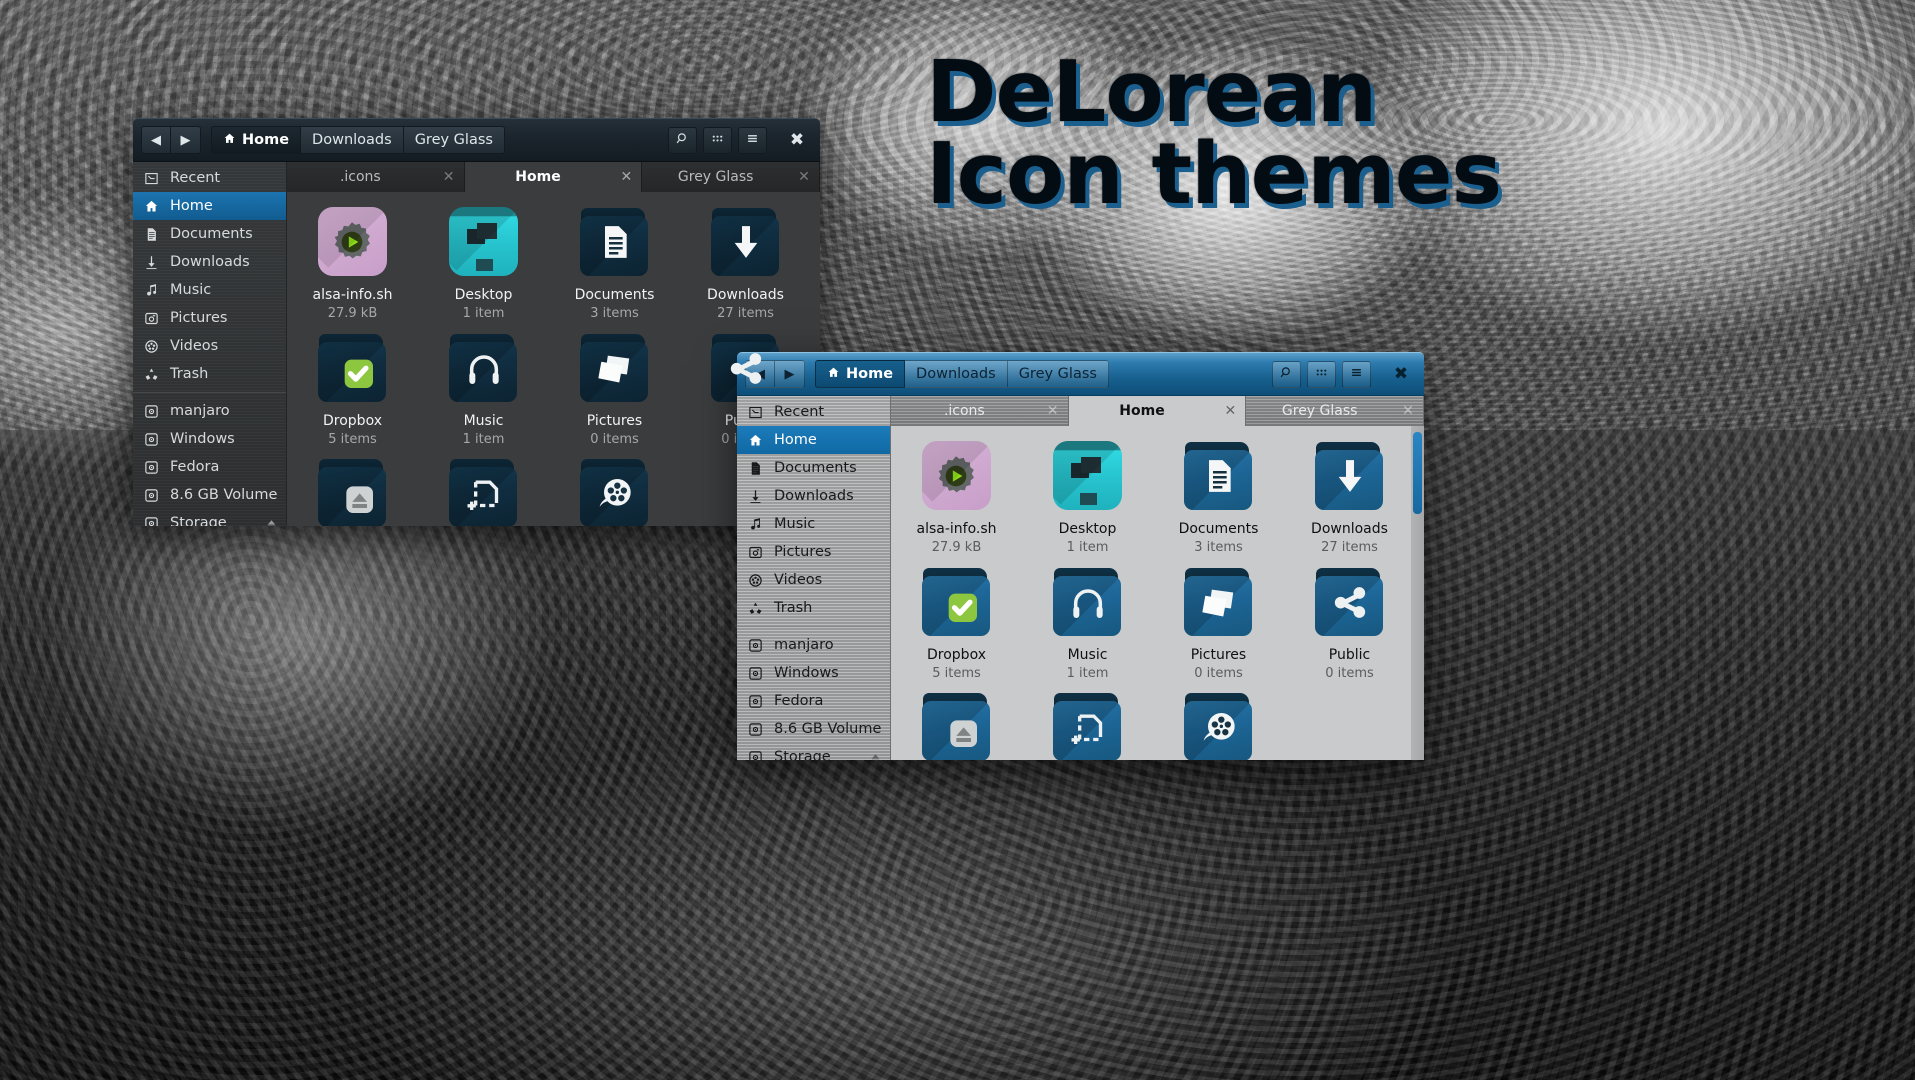 This screenshot has width=1915, height=1080. What do you see at coordinates (1087, 654) in the screenshot?
I see `file-name: Music` at bounding box center [1087, 654].